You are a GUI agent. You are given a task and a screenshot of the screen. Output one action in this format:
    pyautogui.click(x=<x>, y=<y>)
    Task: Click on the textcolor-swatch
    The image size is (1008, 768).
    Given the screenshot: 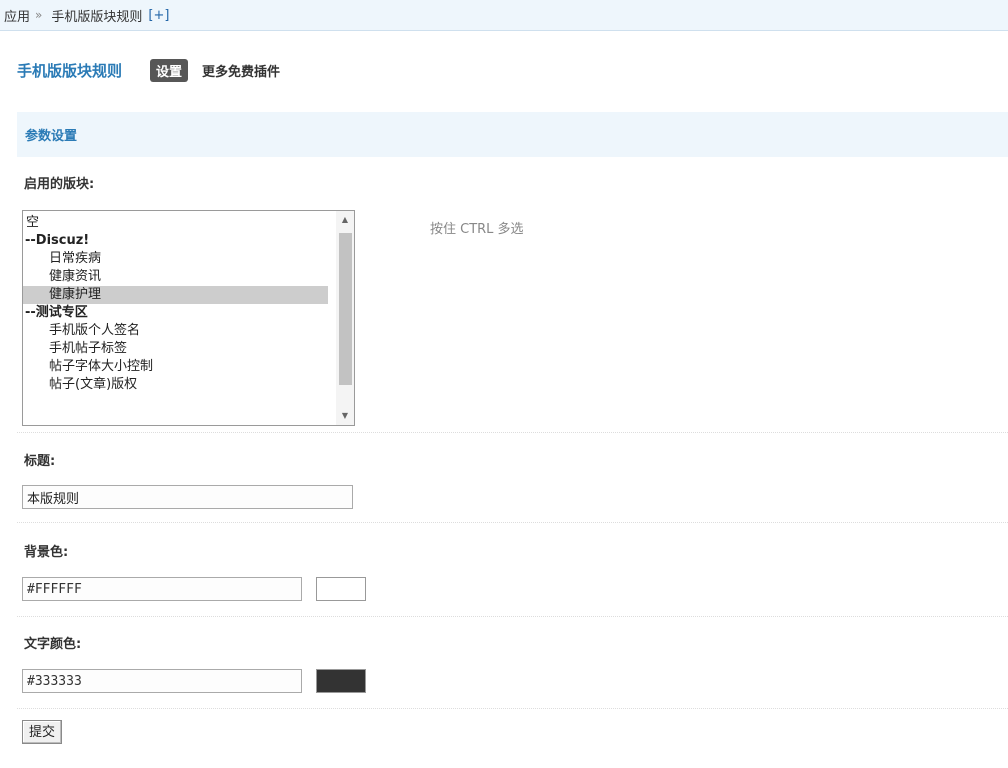 What is the action you would take?
    pyautogui.click(x=341, y=681)
    